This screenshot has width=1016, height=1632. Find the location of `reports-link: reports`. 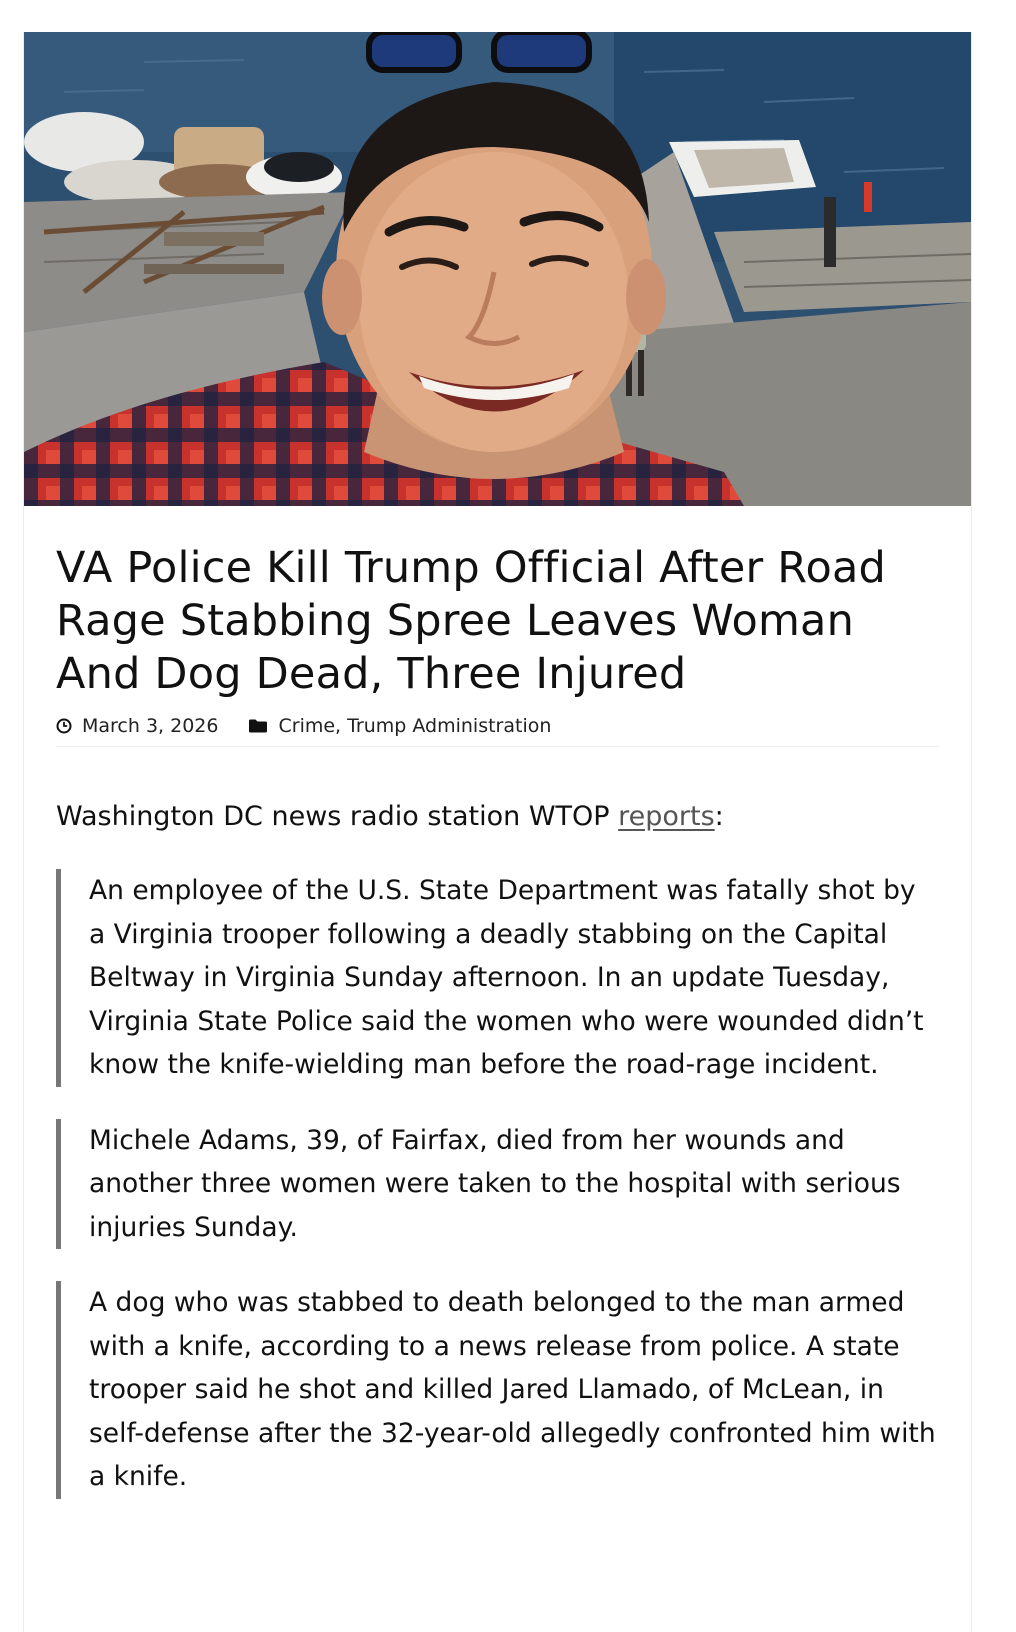

reports-link: reports is located at coordinates (666, 816).